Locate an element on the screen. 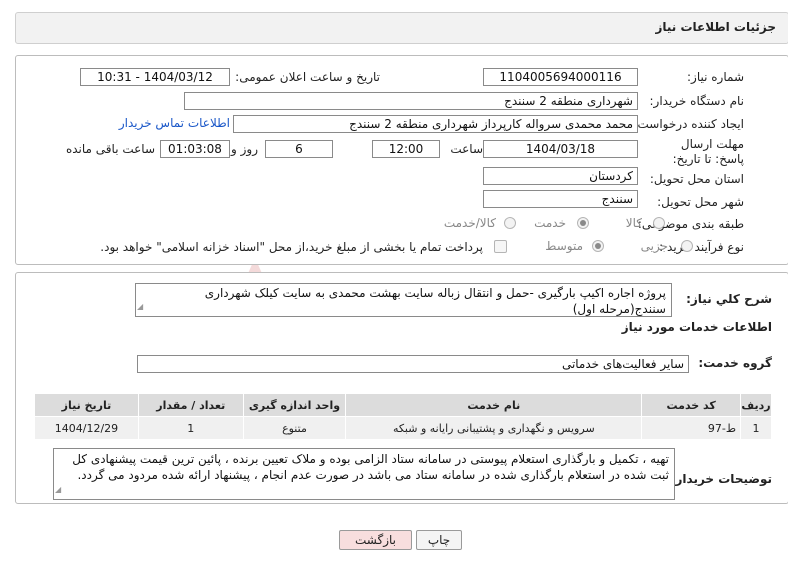 The height and width of the screenshot is (566, 788). need-number-label: شماره نیاز: is located at coordinates (715, 77).